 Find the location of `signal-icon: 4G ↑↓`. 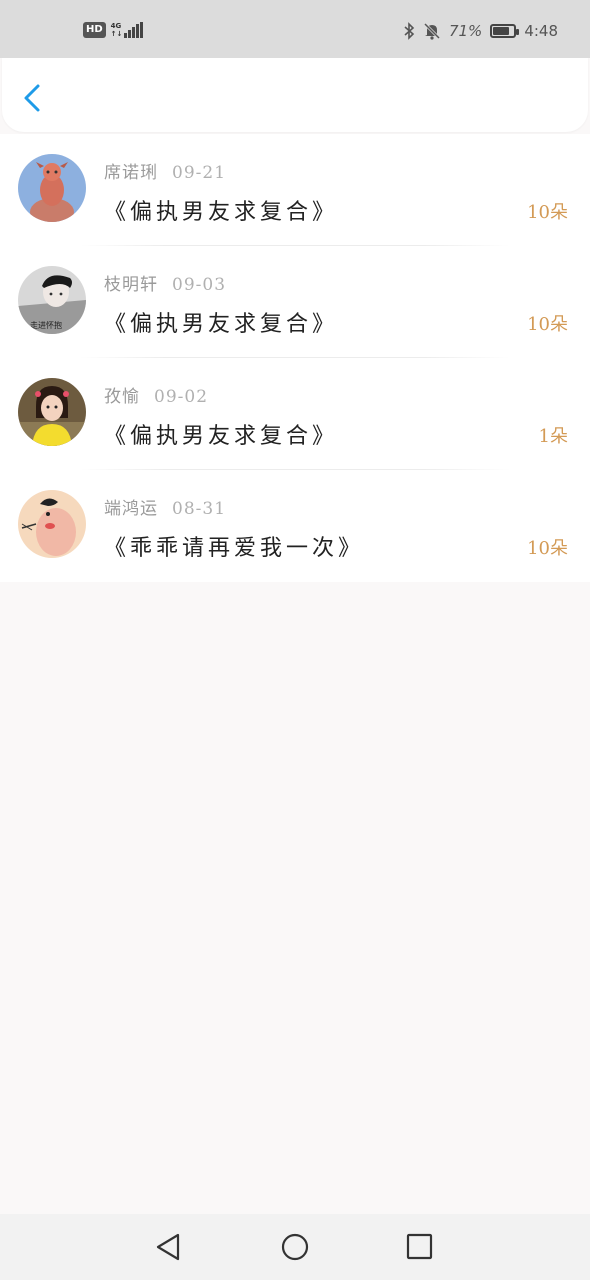

signal-icon: 4G ↑↓ is located at coordinates (127, 30).